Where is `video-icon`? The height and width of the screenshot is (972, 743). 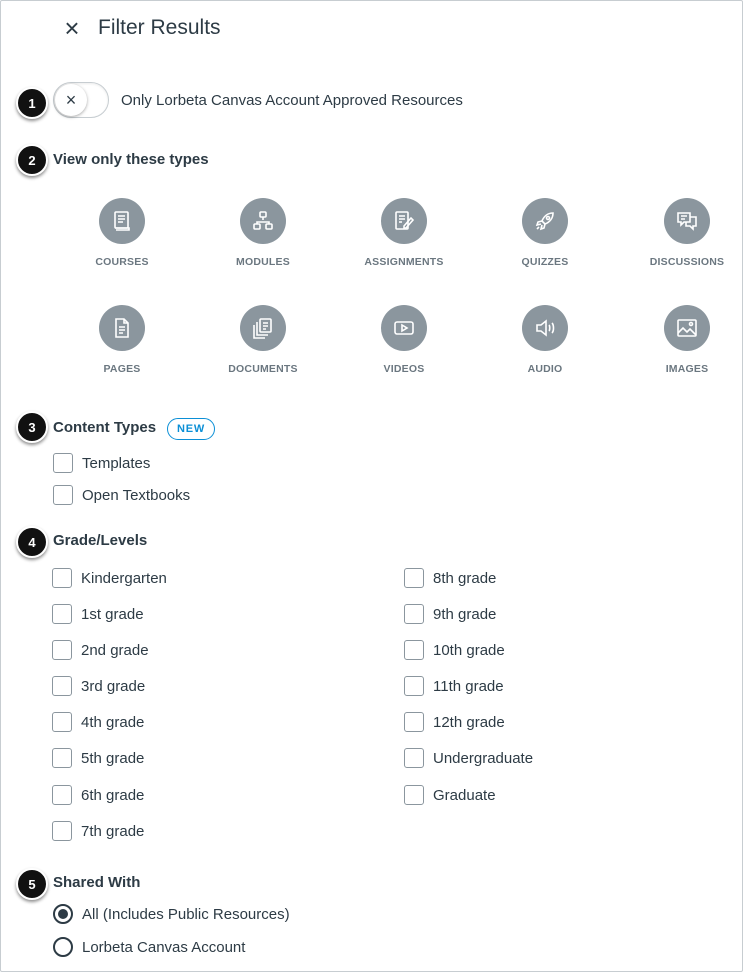 video-icon is located at coordinates (404, 328).